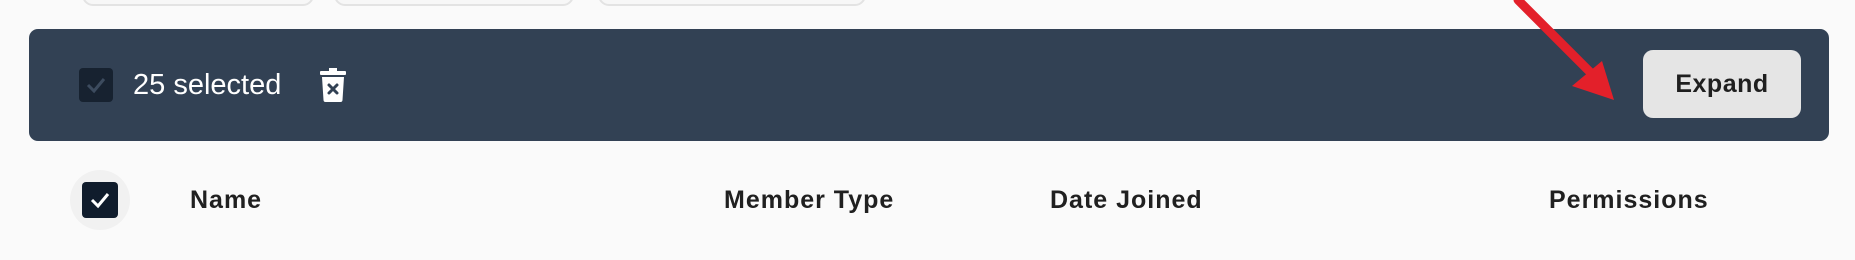 This screenshot has width=1855, height=260. I want to click on annotation-arrow-icon, so click(1563, 50).